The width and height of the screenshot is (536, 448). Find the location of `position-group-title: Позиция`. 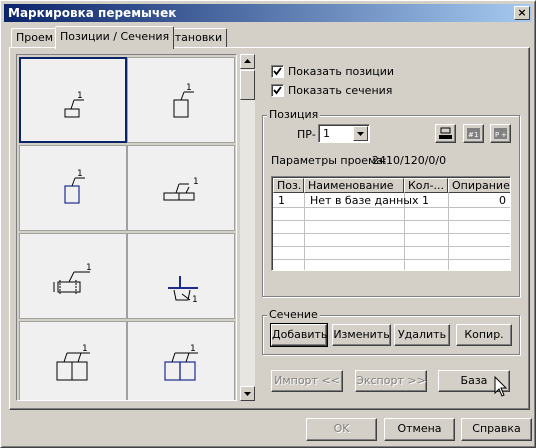

position-group-title: Позиция is located at coordinates (294, 114).